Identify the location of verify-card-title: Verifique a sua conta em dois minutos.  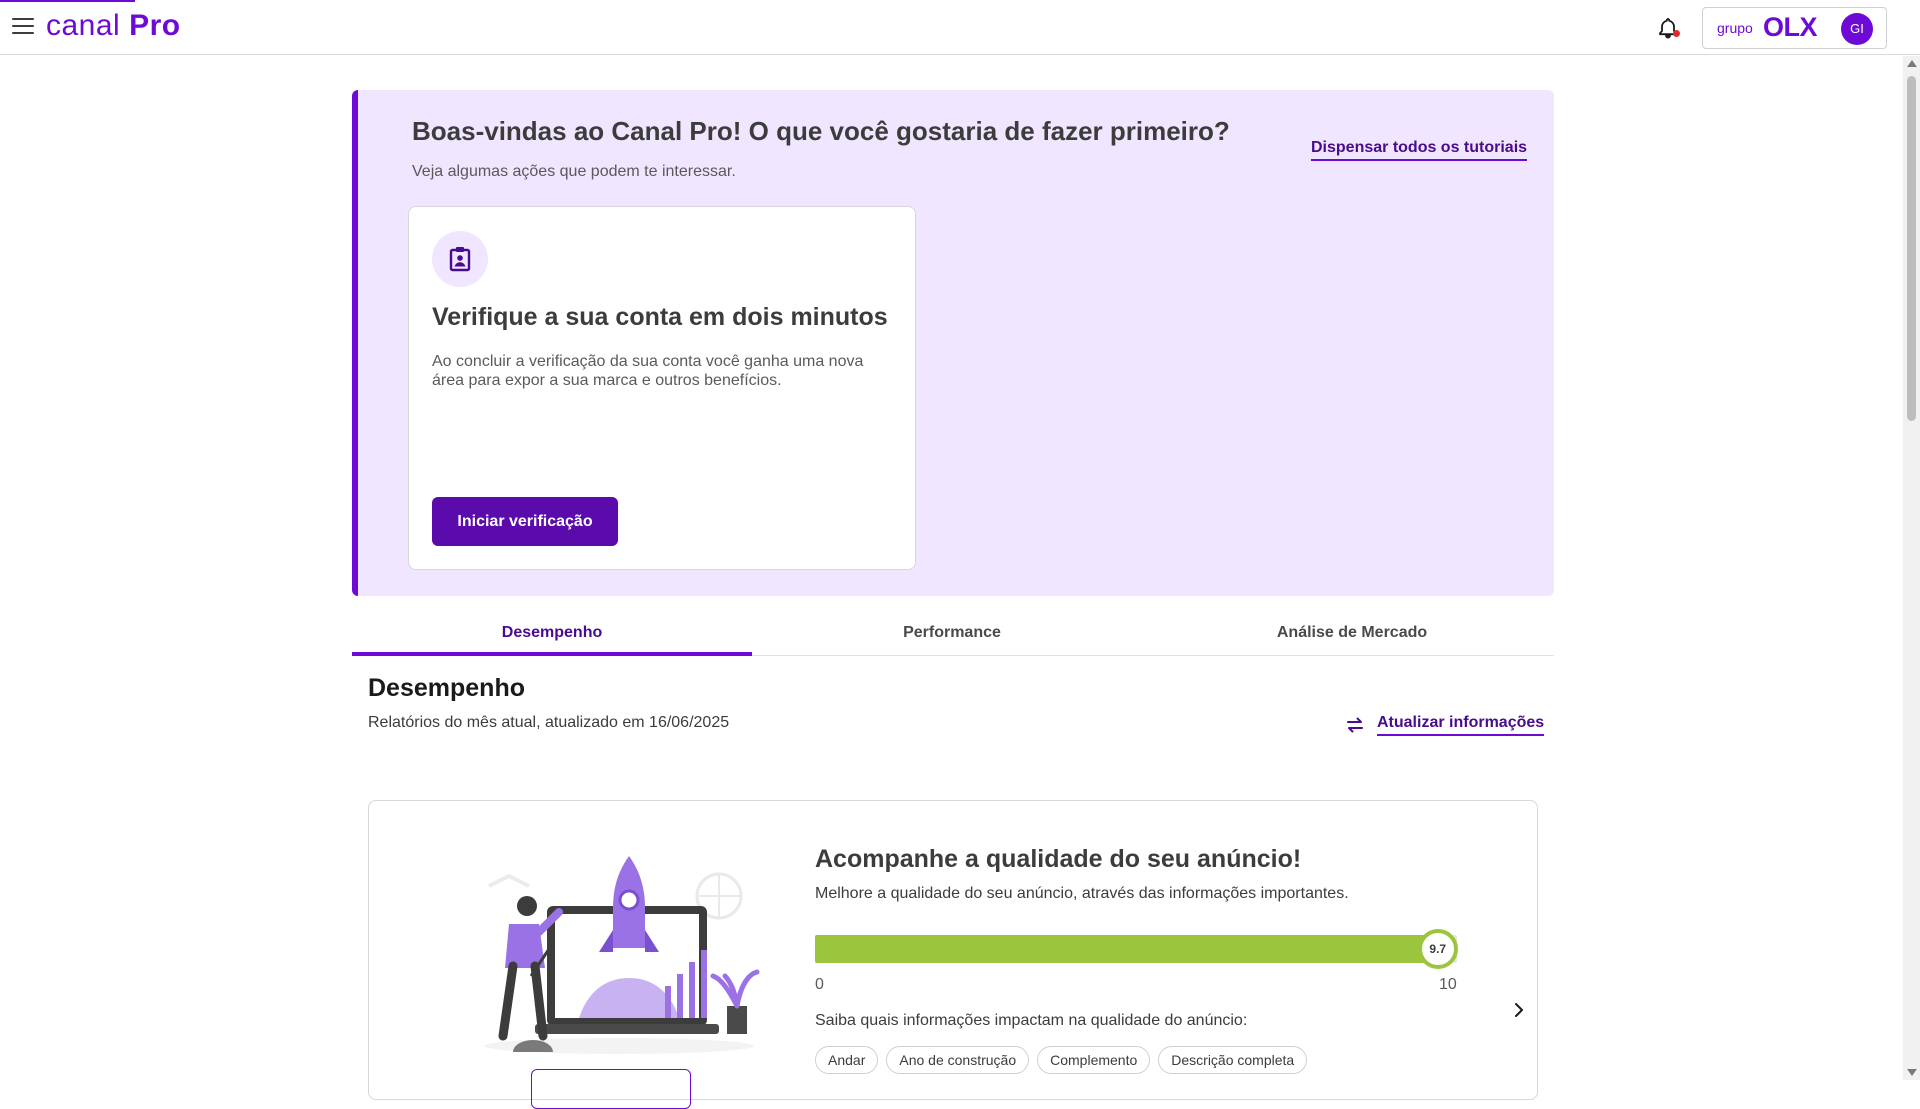
(660, 317).